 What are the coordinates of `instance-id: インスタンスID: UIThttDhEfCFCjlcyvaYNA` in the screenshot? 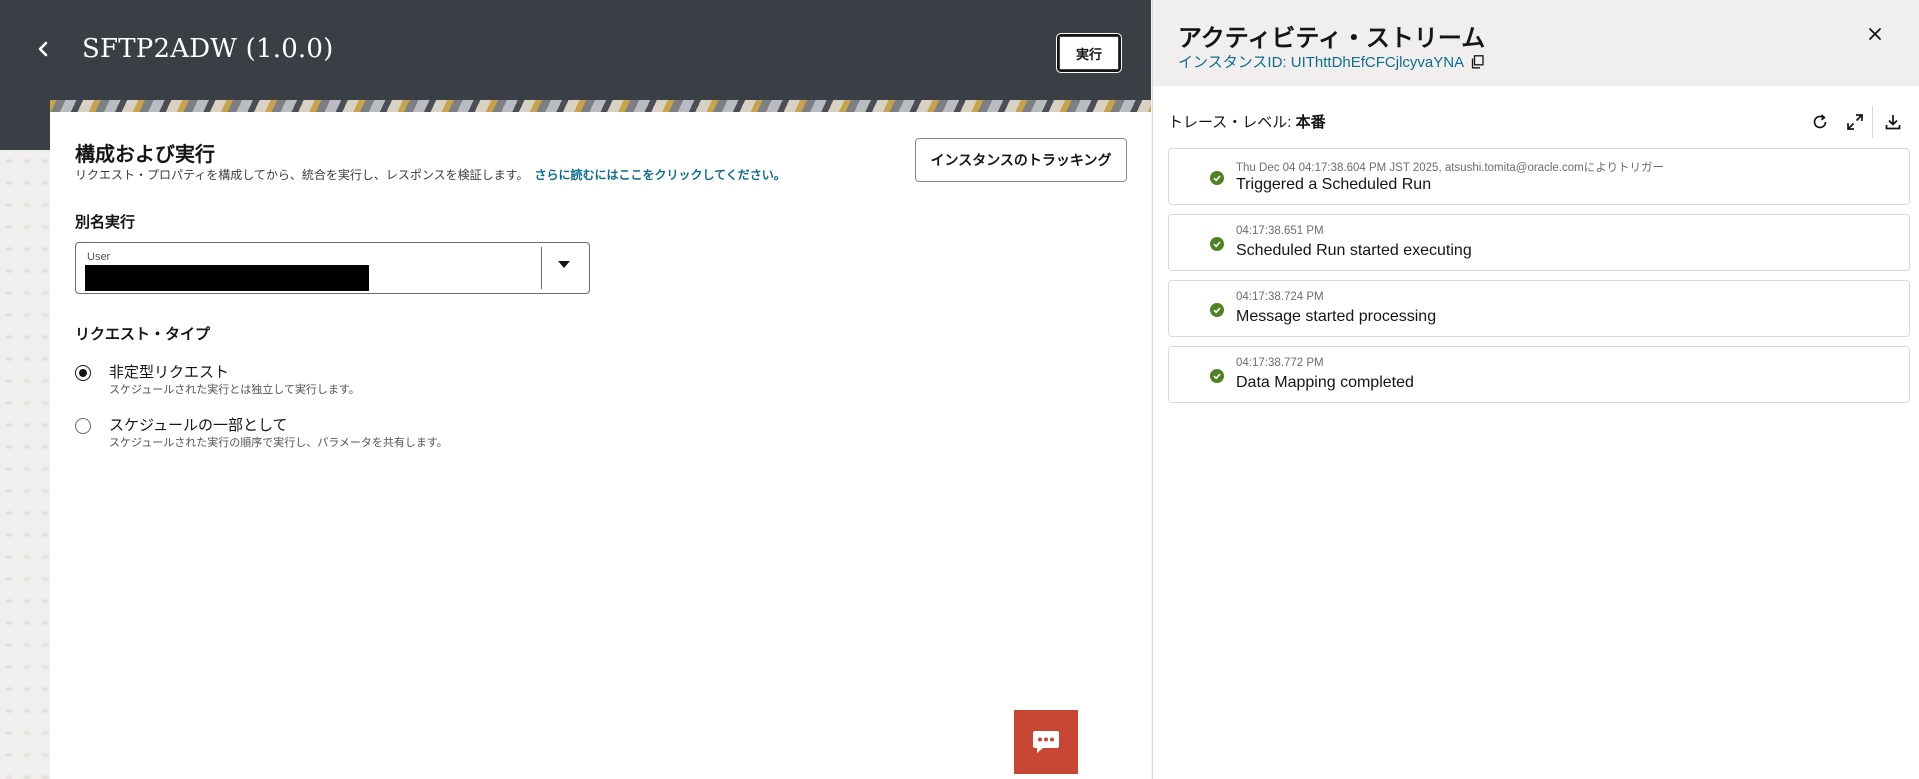 It's located at (1331, 61).